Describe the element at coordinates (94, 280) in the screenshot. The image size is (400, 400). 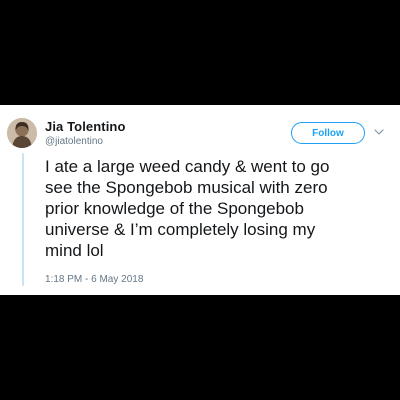
I see `tweet-timestamp: 1:18 PM - 6 May 2018` at that location.